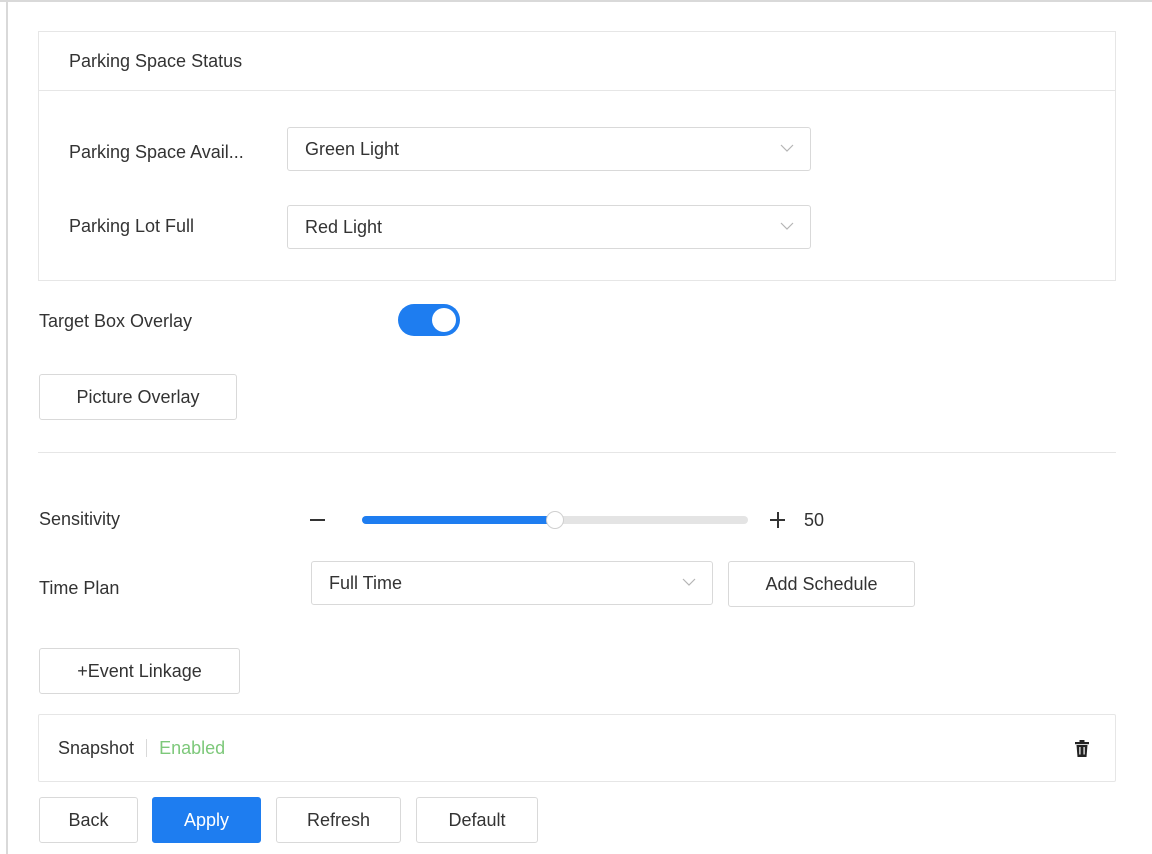 The height and width of the screenshot is (854, 1152). What do you see at coordinates (366, 582) in the screenshot?
I see `time-plan-value: Full Time` at bounding box center [366, 582].